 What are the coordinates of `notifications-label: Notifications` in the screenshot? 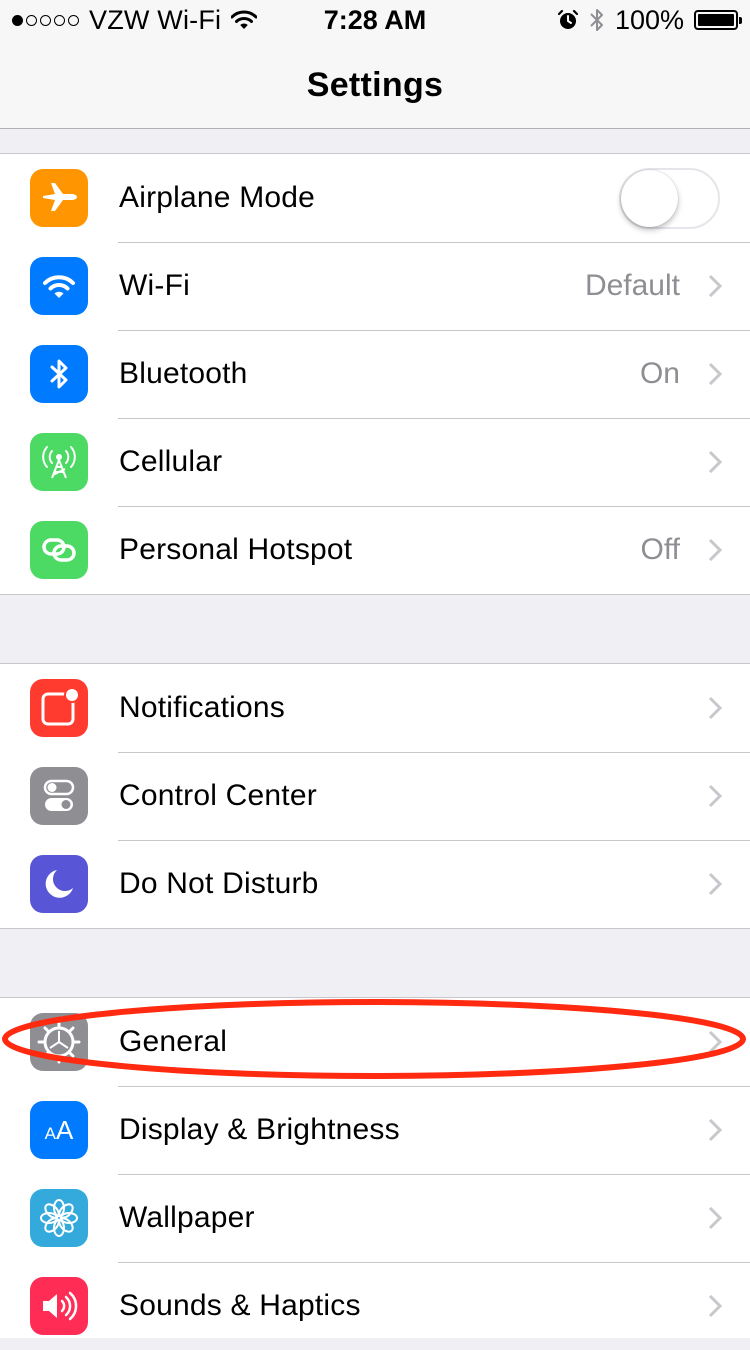 It's located at (202, 707).